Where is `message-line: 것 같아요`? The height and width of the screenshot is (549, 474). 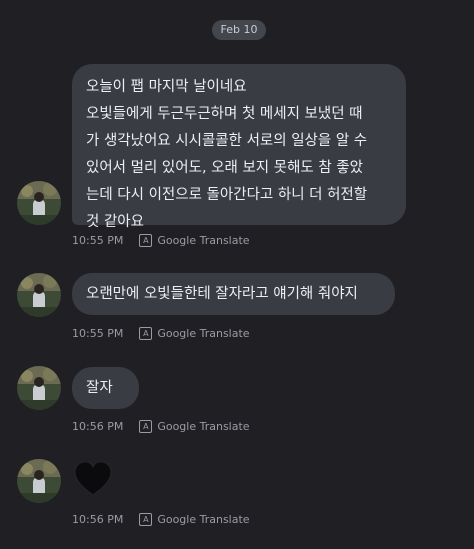 message-line: 것 같아요 is located at coordinates (115, 222).